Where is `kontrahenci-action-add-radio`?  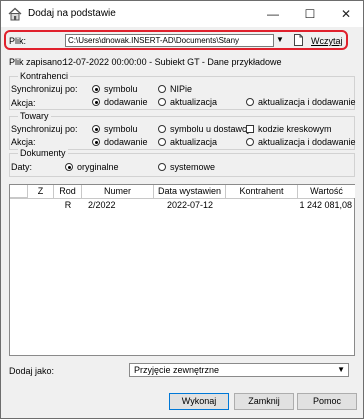
kontrahenci-action-add-radio is located at coordinates (96, 102).